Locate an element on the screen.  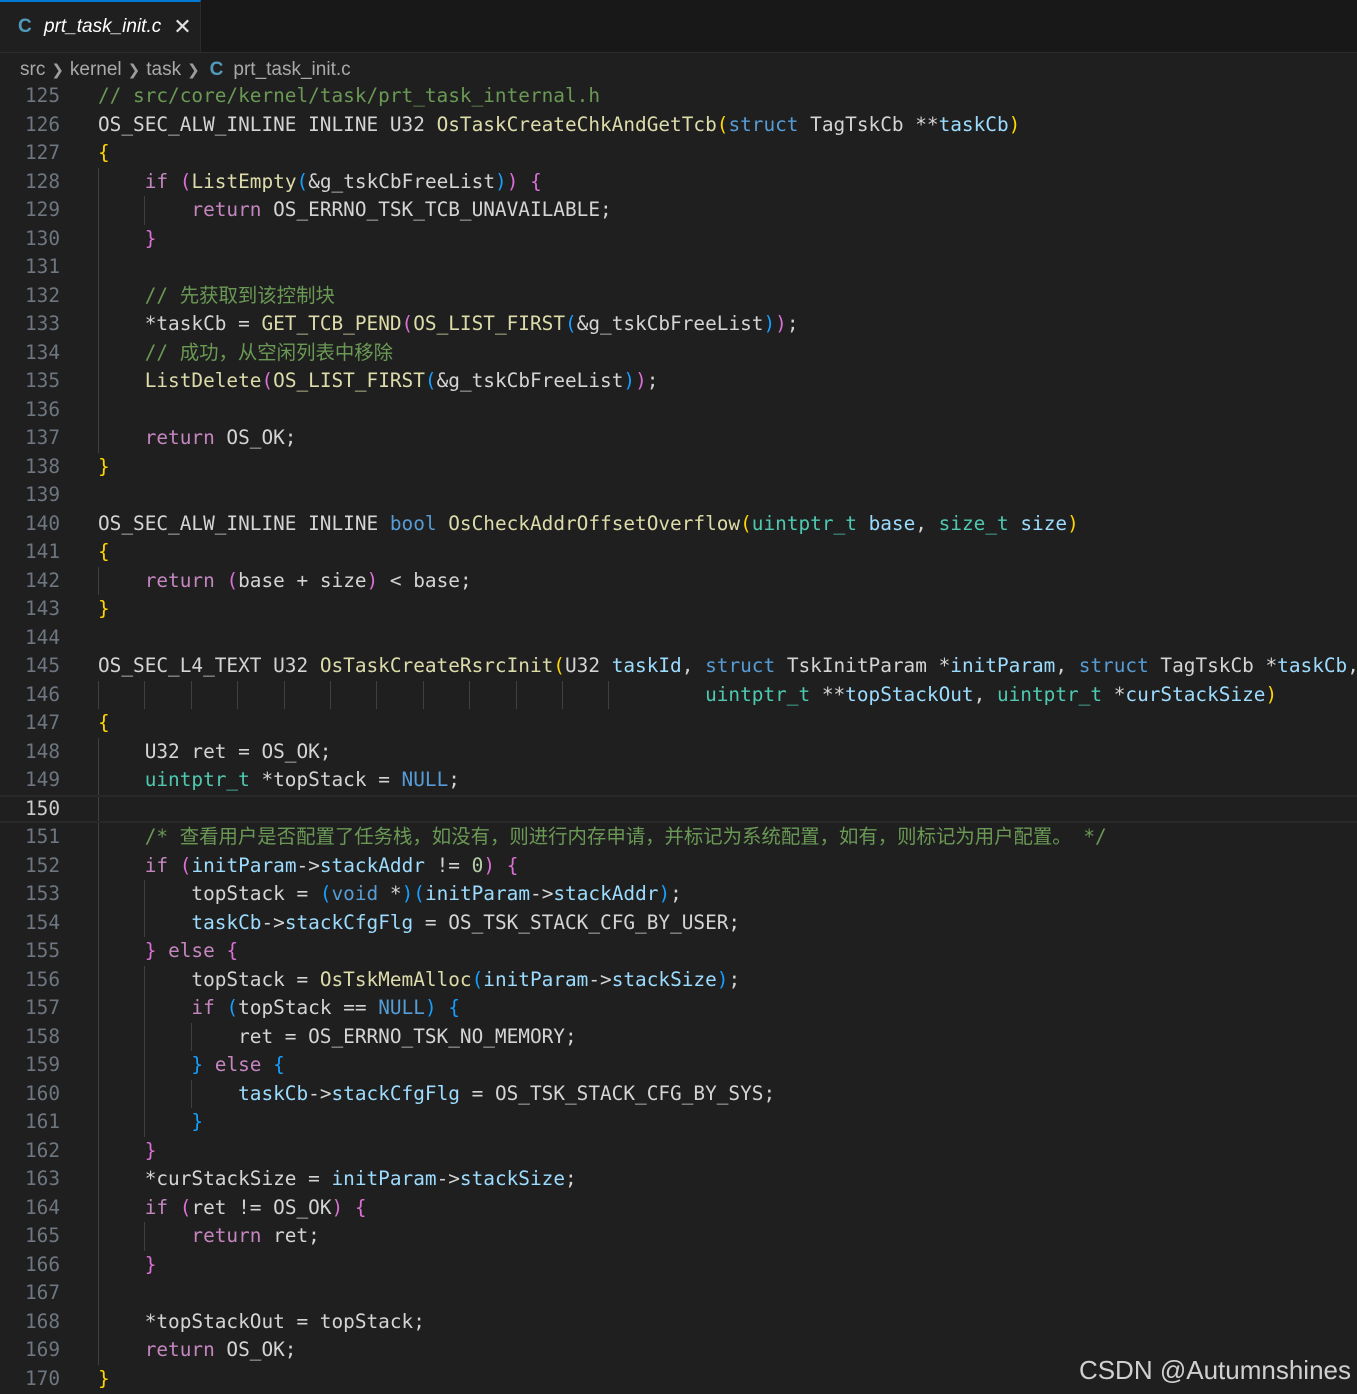
breadcrumb-file: prt_task_init.c is located at coordinates (291, 70).